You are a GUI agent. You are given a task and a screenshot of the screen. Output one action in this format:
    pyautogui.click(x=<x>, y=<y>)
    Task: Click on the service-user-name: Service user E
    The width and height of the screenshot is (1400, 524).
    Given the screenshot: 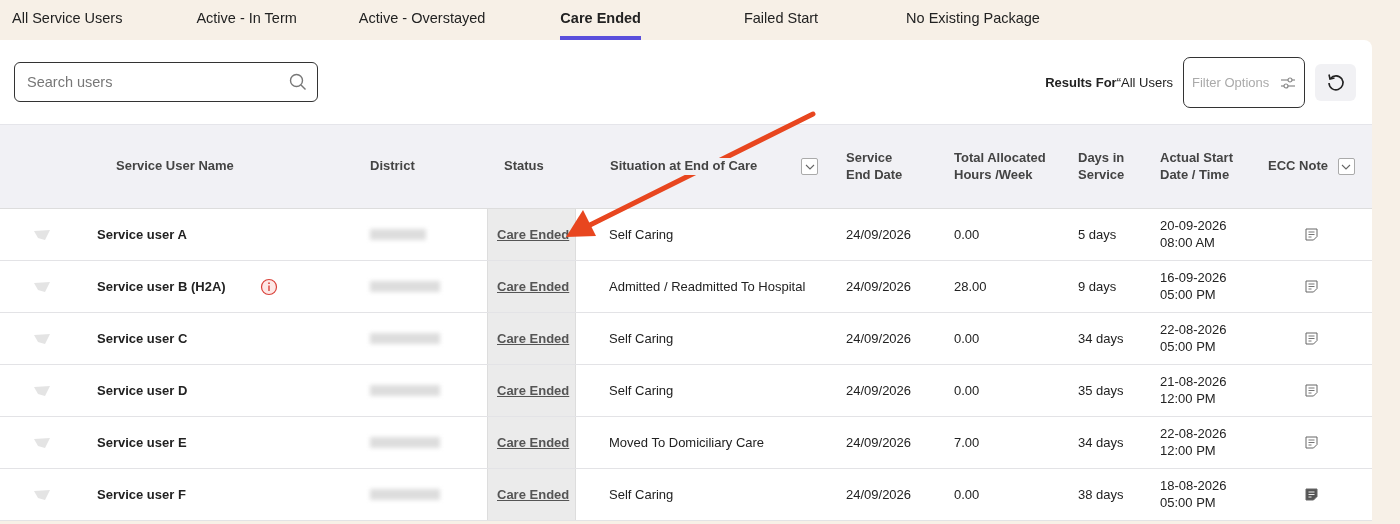 What is the action you would take?
    pyautogui.click(x=142, y=442)
    